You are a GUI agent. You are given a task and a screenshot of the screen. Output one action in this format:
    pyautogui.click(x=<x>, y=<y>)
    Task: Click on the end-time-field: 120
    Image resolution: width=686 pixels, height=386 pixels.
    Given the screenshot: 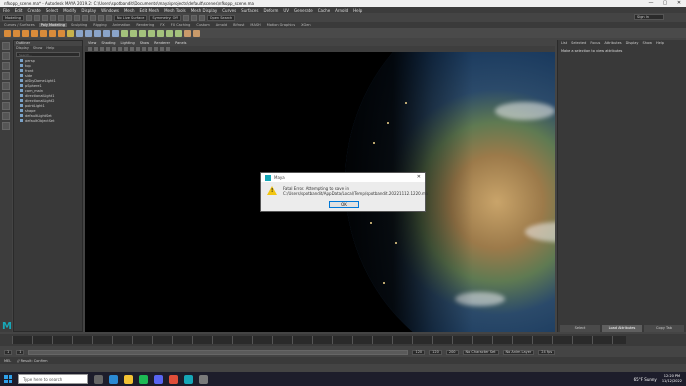 What is the action you would take?
    pyautogui.click(x=435, y=352)
    